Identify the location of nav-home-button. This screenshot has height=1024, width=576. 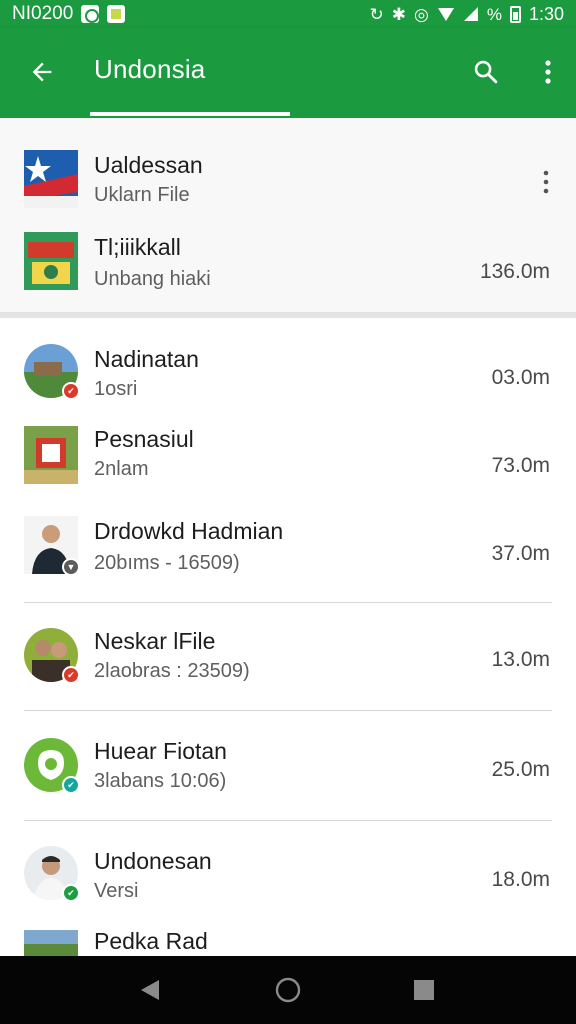
(288, 990).